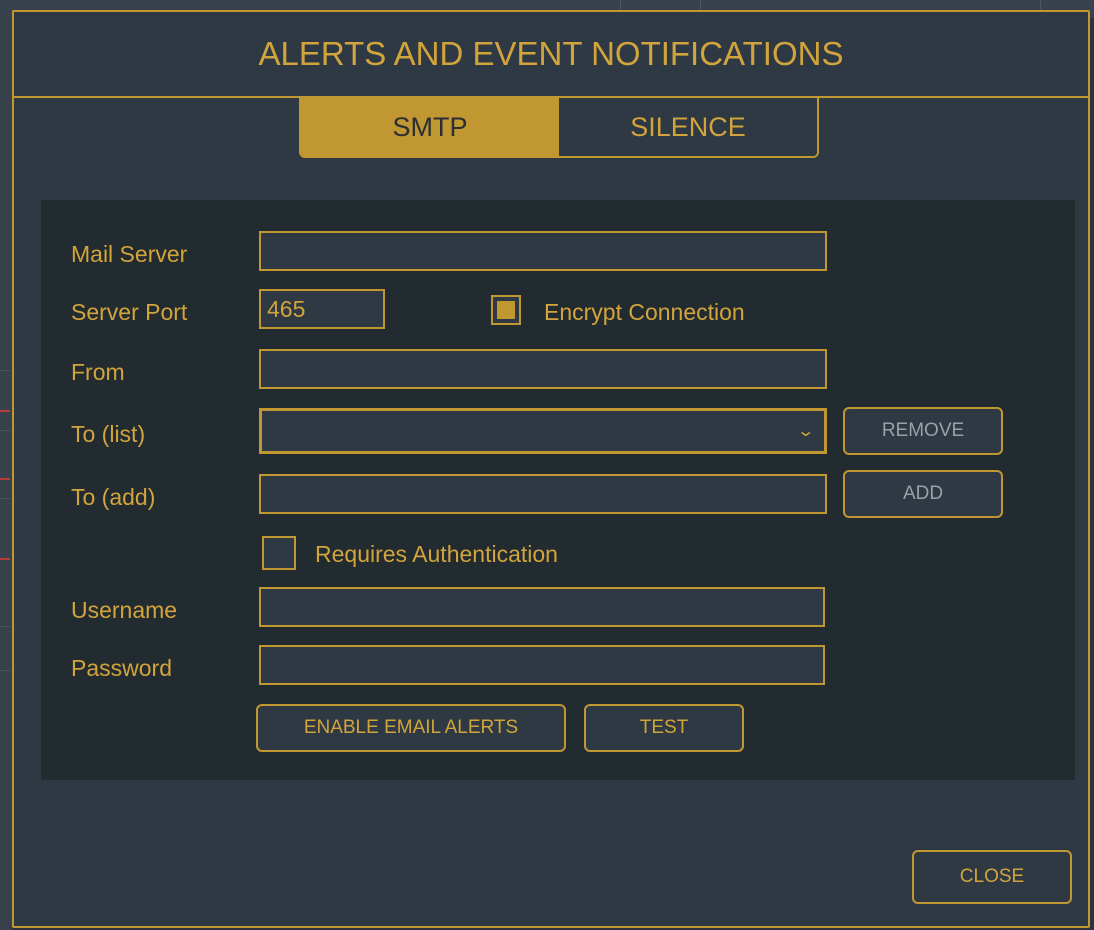 The image size is (1094, 930). I want to click on requires-authentication-label: Requires Authentication, so click(436, 554).